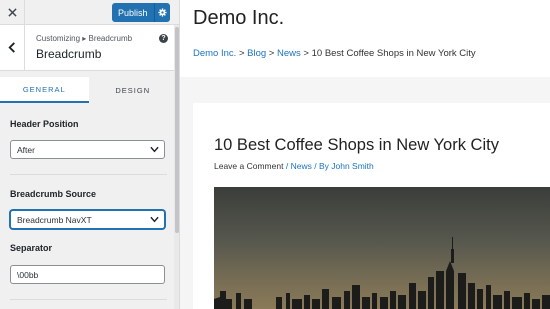 The height and width of the screenshot is (309, 550). I want to click on breadcrumb-current: 10 Best Coffee Shops in New York City, so click(393, 53).